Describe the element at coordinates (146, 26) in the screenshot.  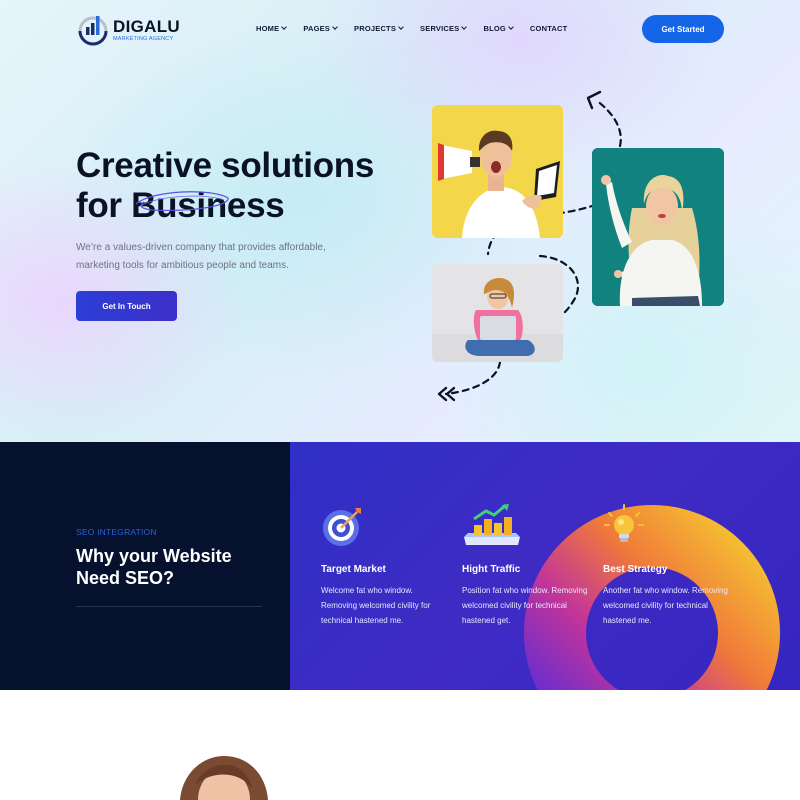
I see `brand-name: DIGALU` at that location.